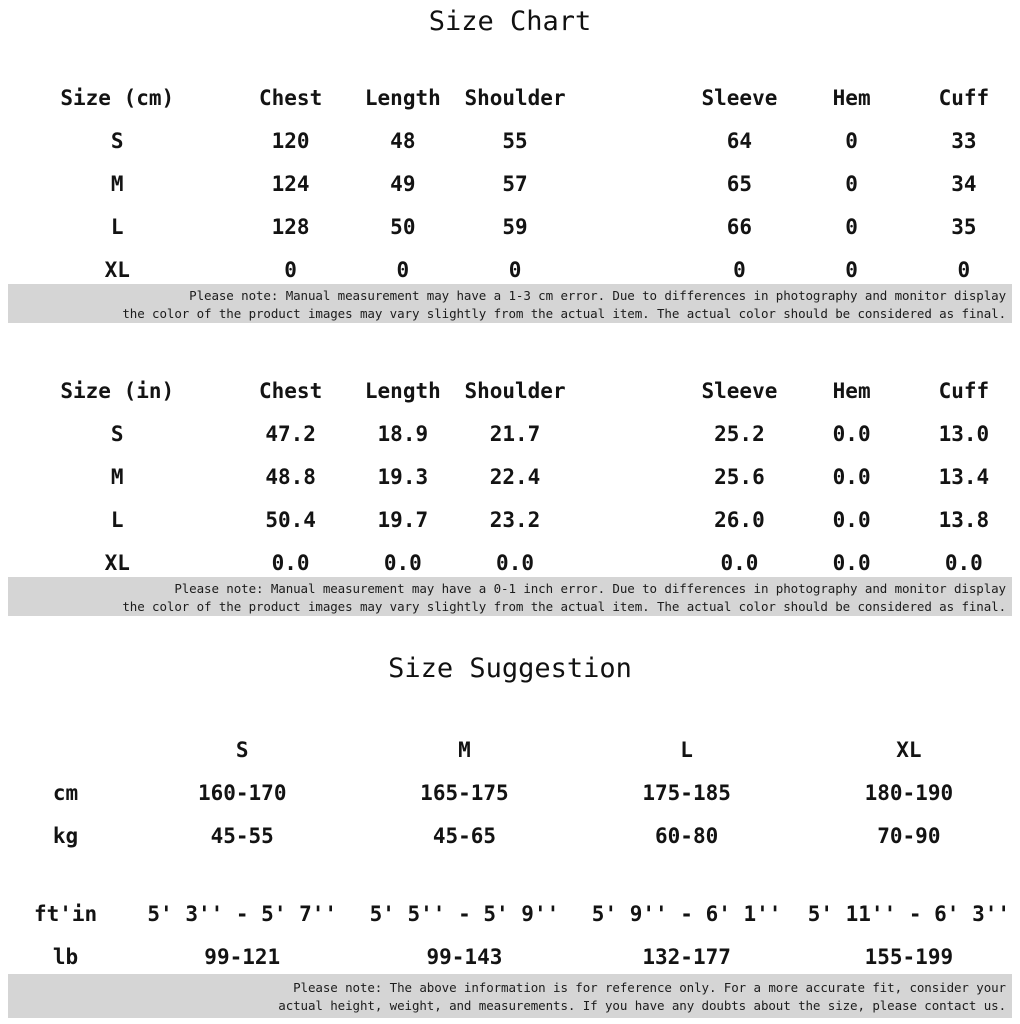 This screenshot has height=1024, width=1020. Describe the element at coordinates (739, 476) in the screenshot. I see `cell-sleeve: 25.6` at that location.